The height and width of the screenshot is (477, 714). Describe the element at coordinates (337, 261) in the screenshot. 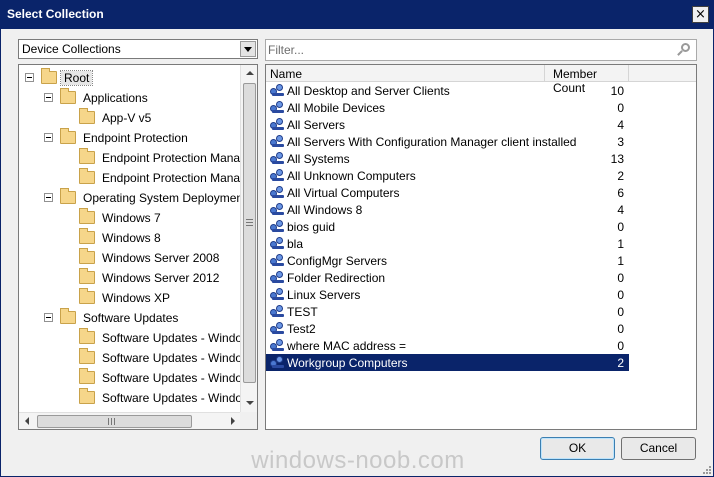

I see `collection-name: ConfigMgr Servers` at that location.